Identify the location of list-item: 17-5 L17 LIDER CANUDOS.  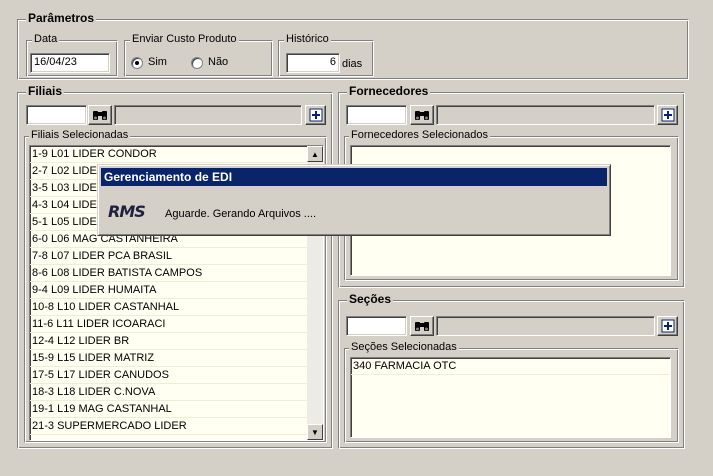
(176, 375).